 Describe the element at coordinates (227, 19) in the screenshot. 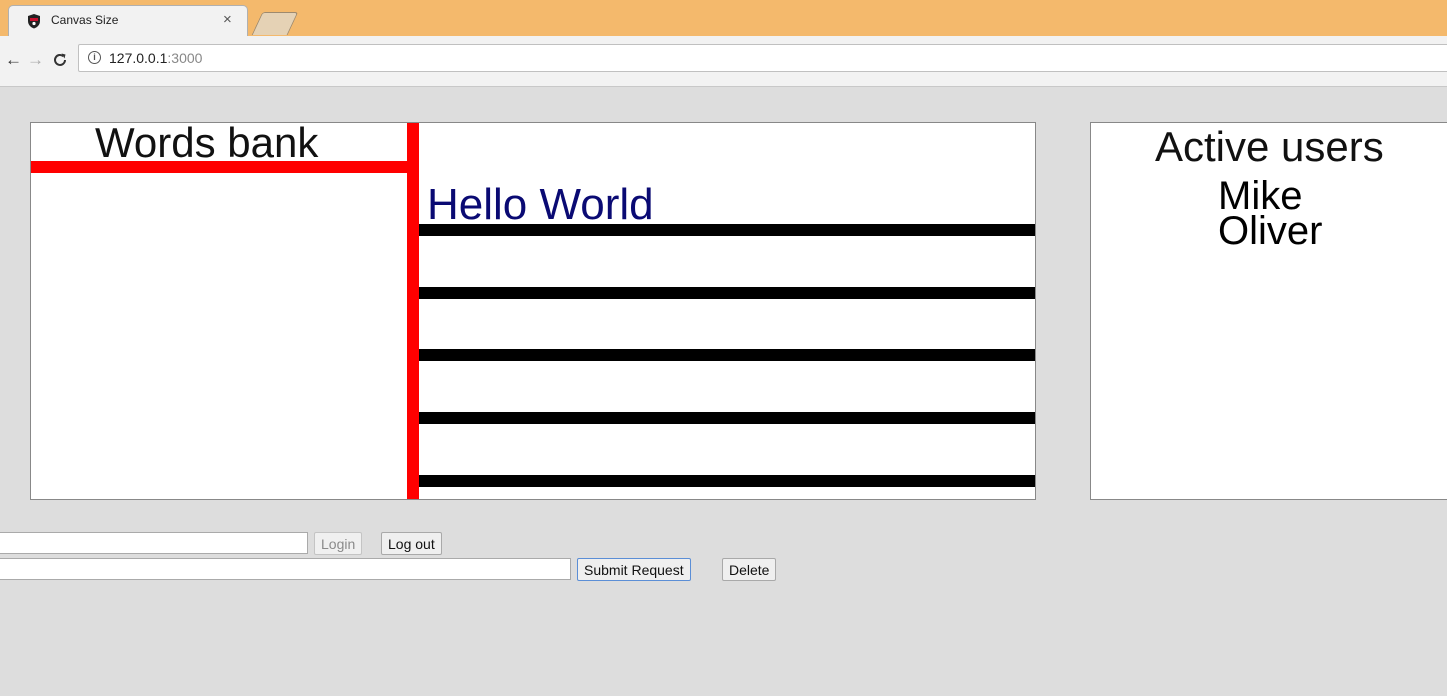

I see `close-tab-icon: ×` at that location.